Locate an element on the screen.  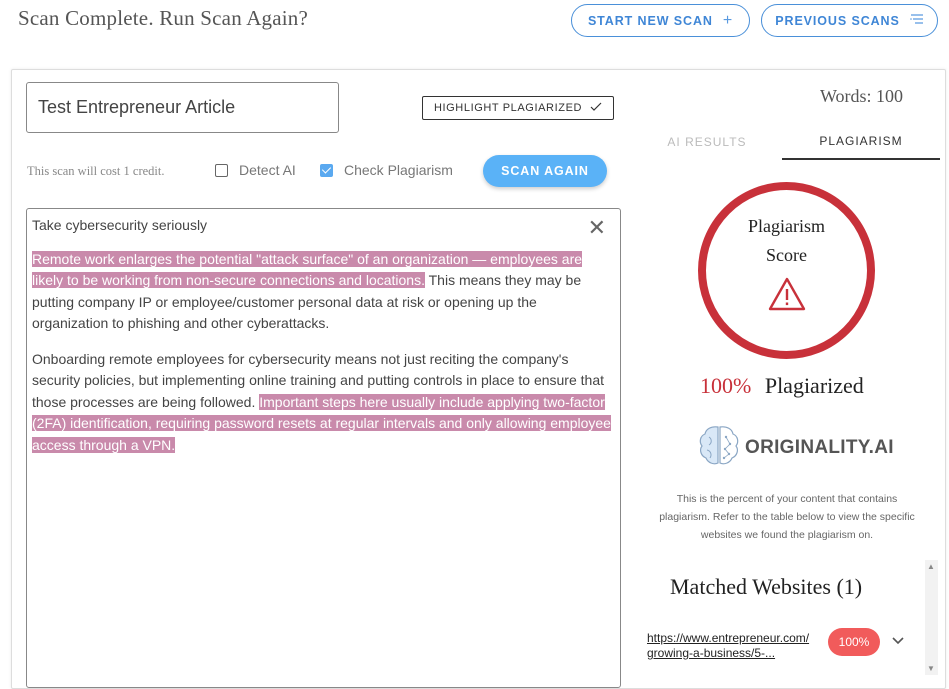
scan-cost-text: This scan will cost 1 credit. is located at coordinates (96, 171).